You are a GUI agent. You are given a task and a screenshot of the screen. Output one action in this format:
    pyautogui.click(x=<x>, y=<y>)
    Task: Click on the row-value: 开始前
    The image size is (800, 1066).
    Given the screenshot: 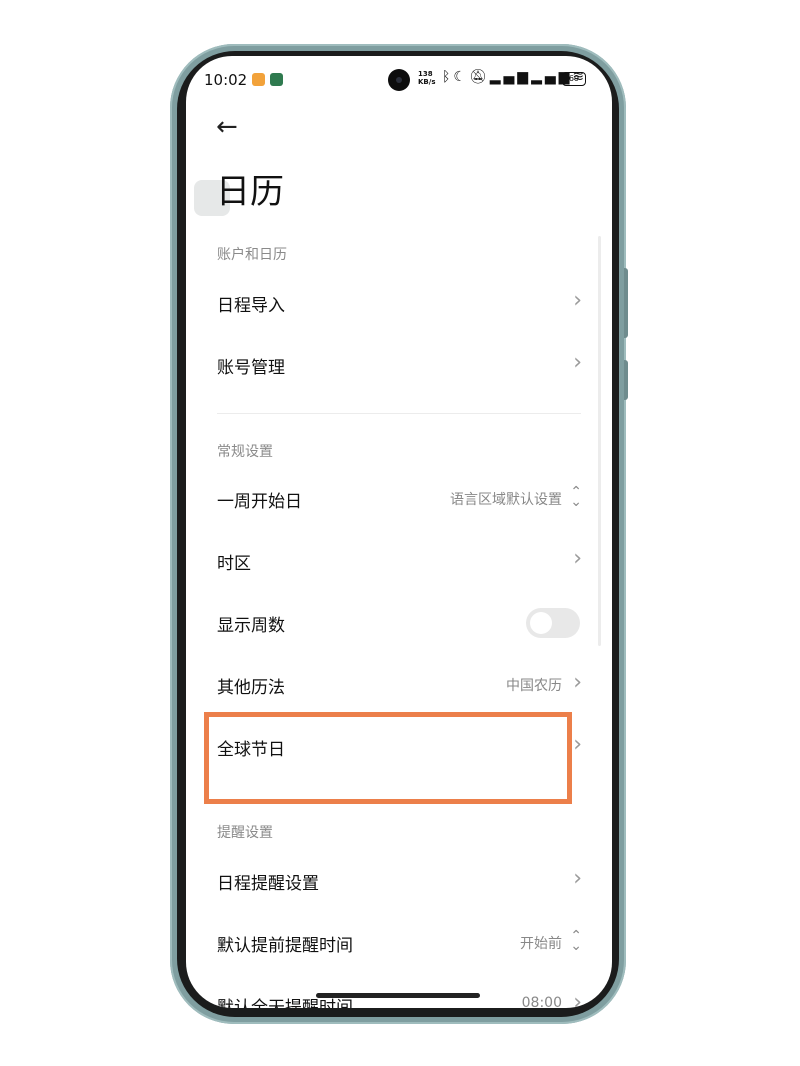 What is the action you would take?
    pyautogui.click(x=541, y=944)
    